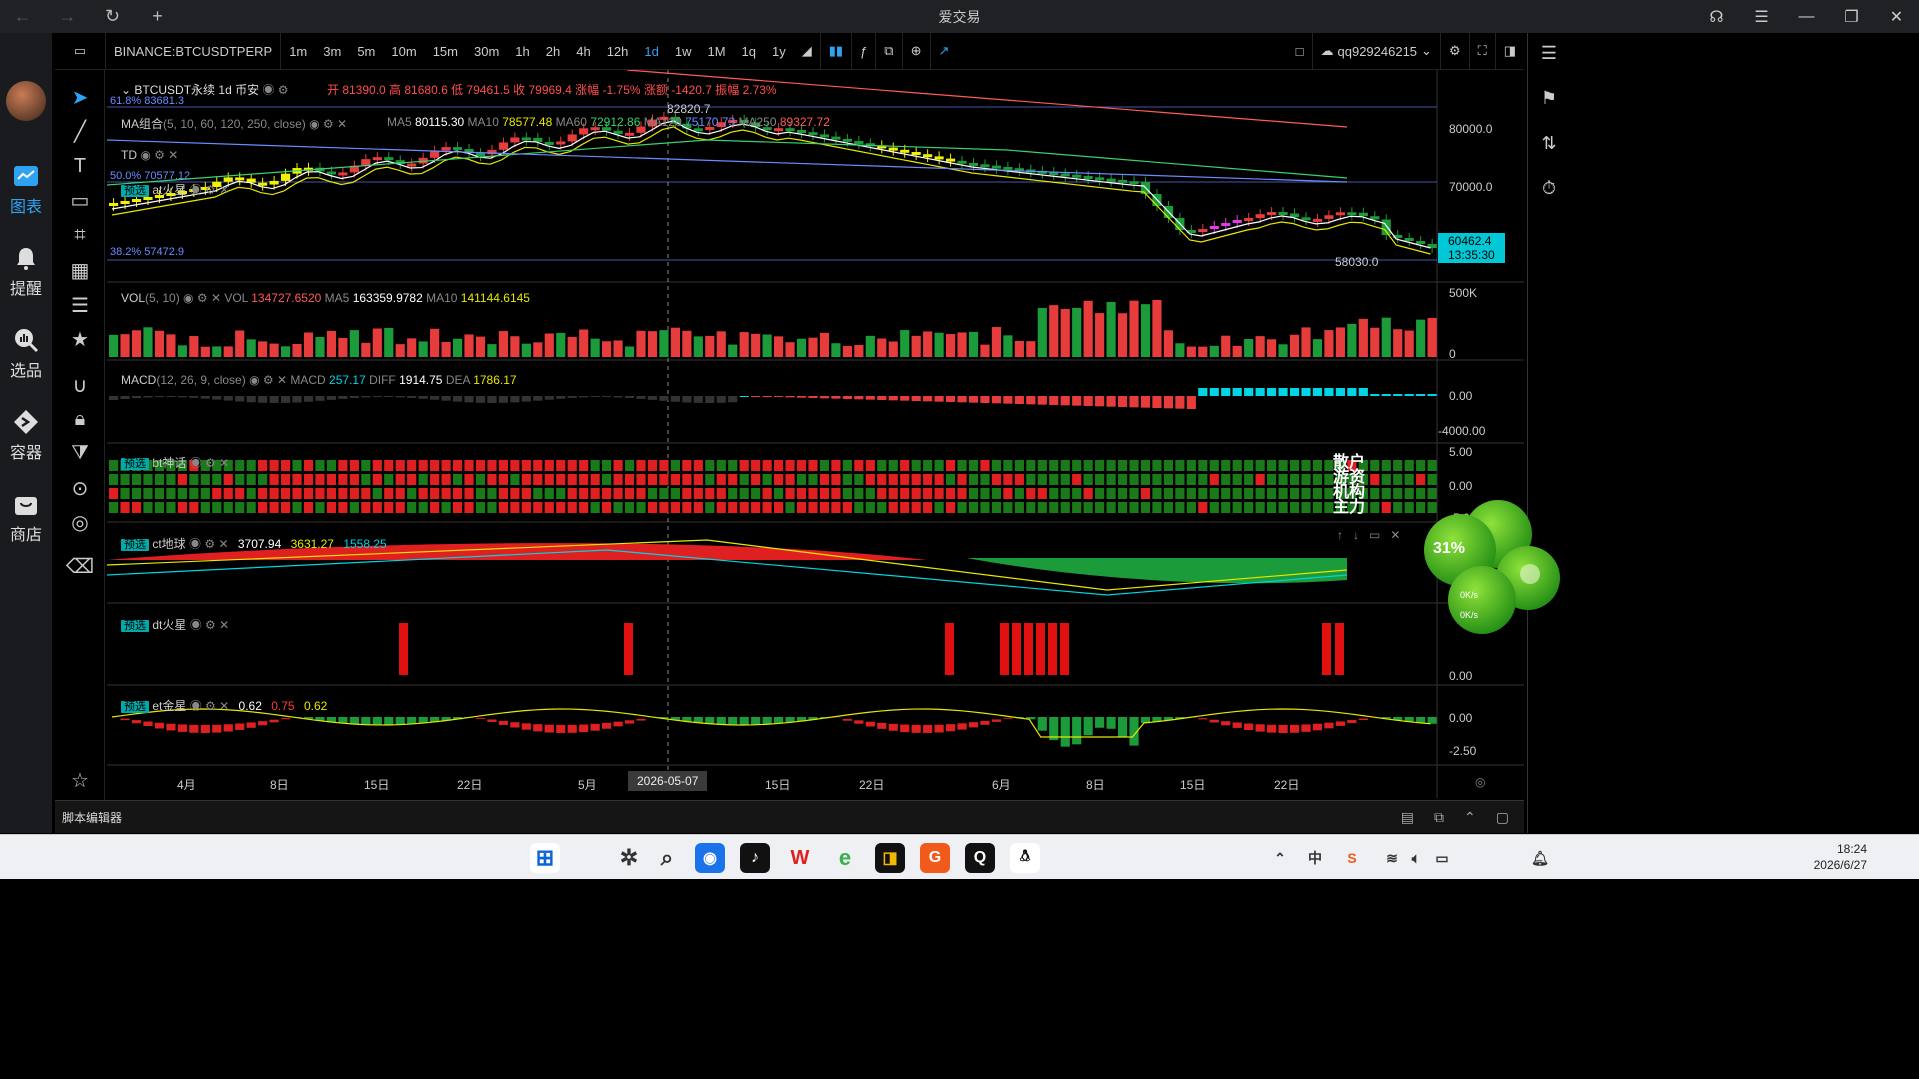  What do you see at coordinates (1455, 51) in the screenshot?
I see `settings-icon: ⚙` at bounding box center [1455, 51].